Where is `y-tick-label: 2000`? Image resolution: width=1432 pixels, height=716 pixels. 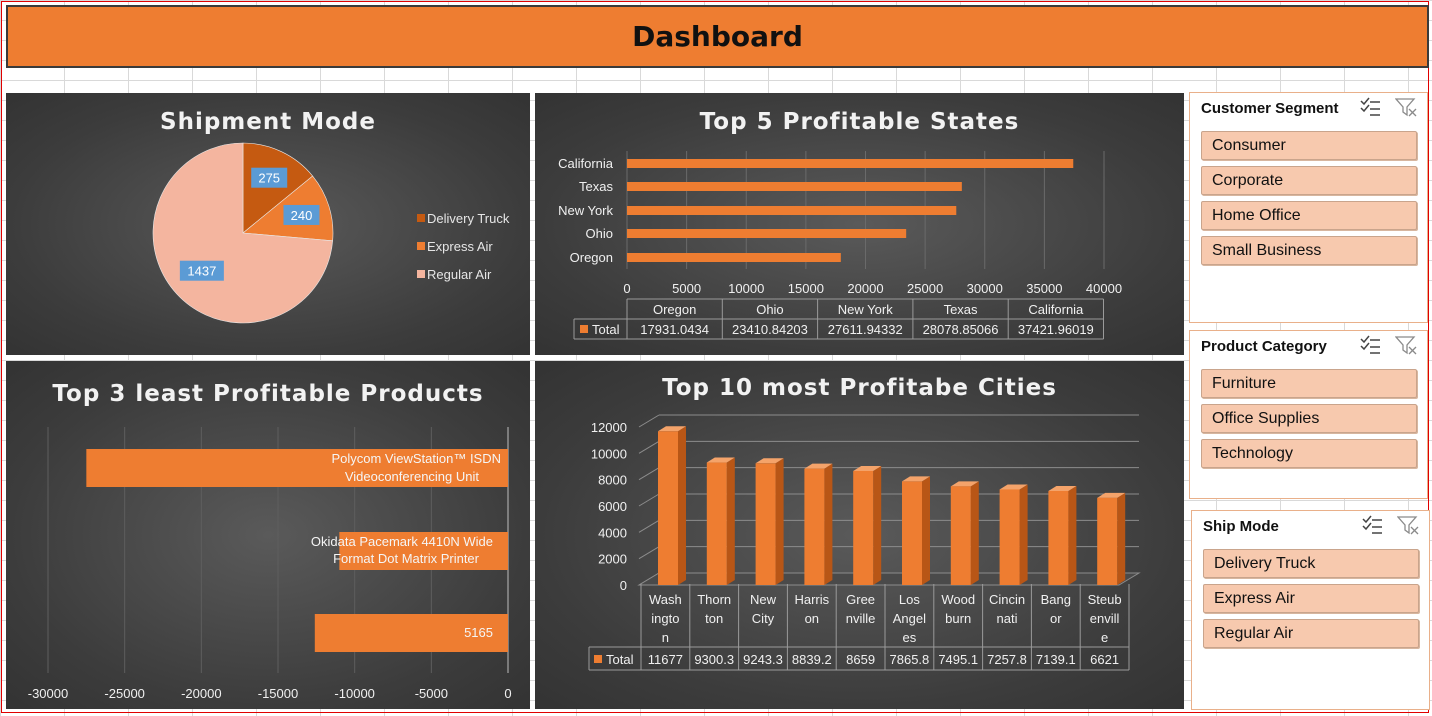
y-tick-label: 2000 is located at coordinates (612, 559).